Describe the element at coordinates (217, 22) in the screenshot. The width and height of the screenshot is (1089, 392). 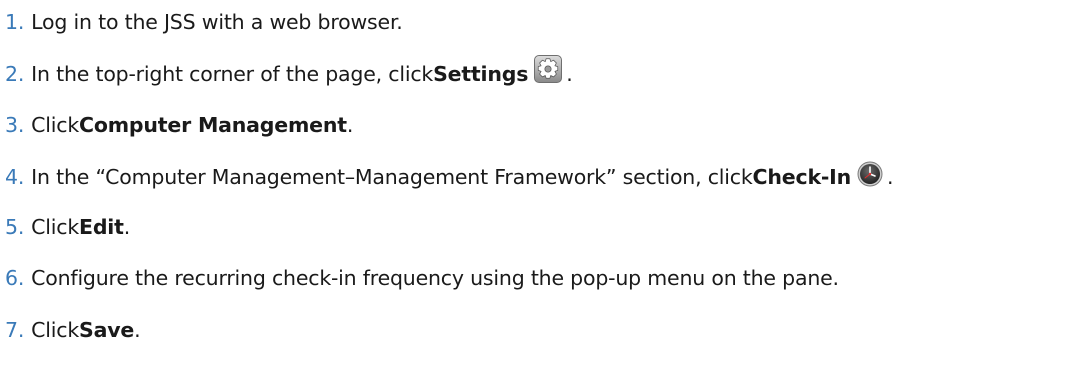
I see `step-text: Log in to the JSS with a web browser.` at that location.